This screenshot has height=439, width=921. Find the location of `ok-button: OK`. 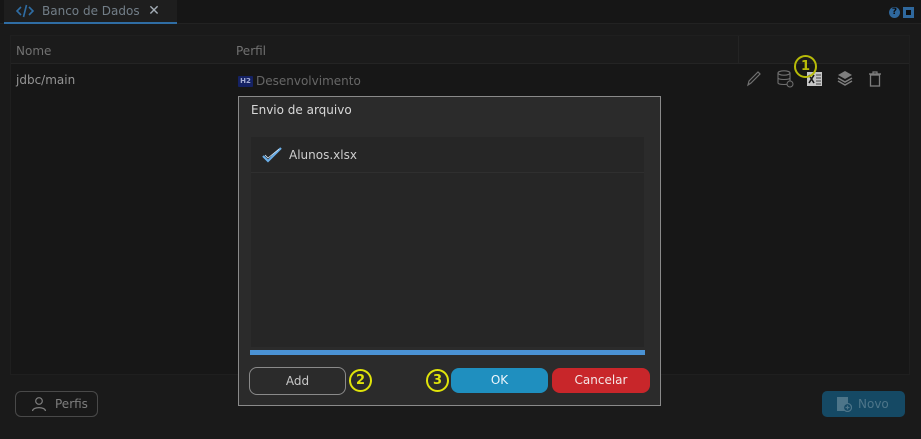

ok-button: OK is located at coordinates (499, 380).